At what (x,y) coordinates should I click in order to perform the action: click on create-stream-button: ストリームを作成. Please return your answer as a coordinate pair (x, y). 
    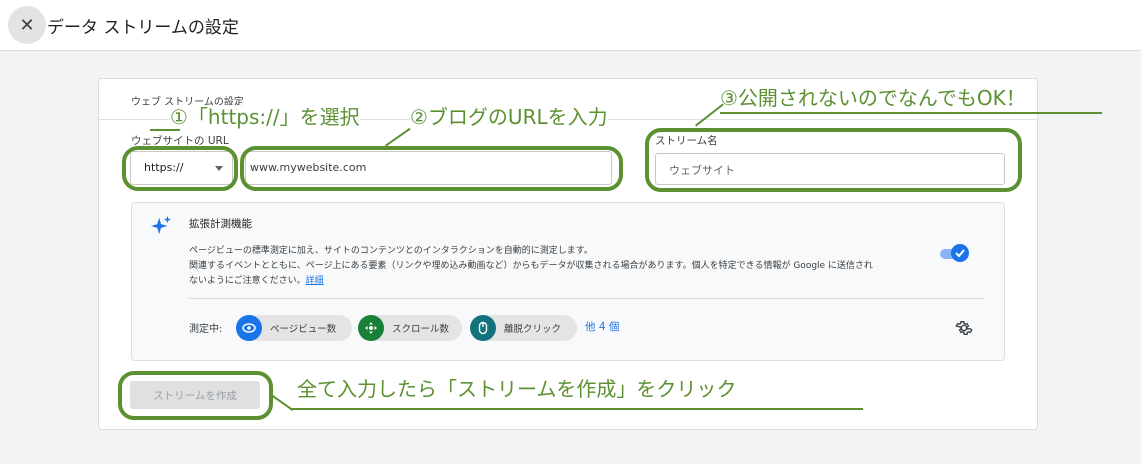
    Looking at the image, I should click on (195, 395).